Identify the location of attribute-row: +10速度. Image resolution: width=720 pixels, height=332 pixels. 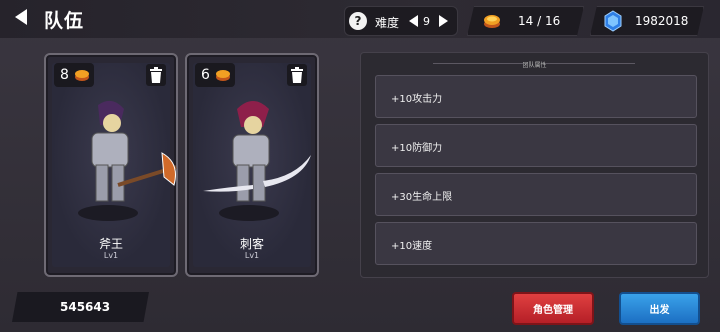
(536, 243).